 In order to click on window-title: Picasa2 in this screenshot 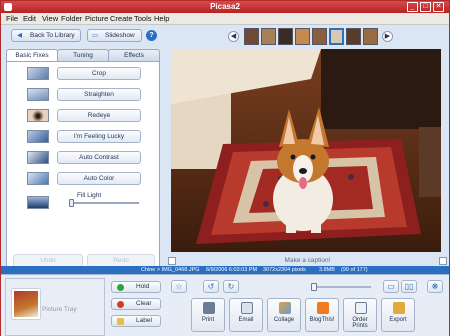, I will do `click(225, 6)`.